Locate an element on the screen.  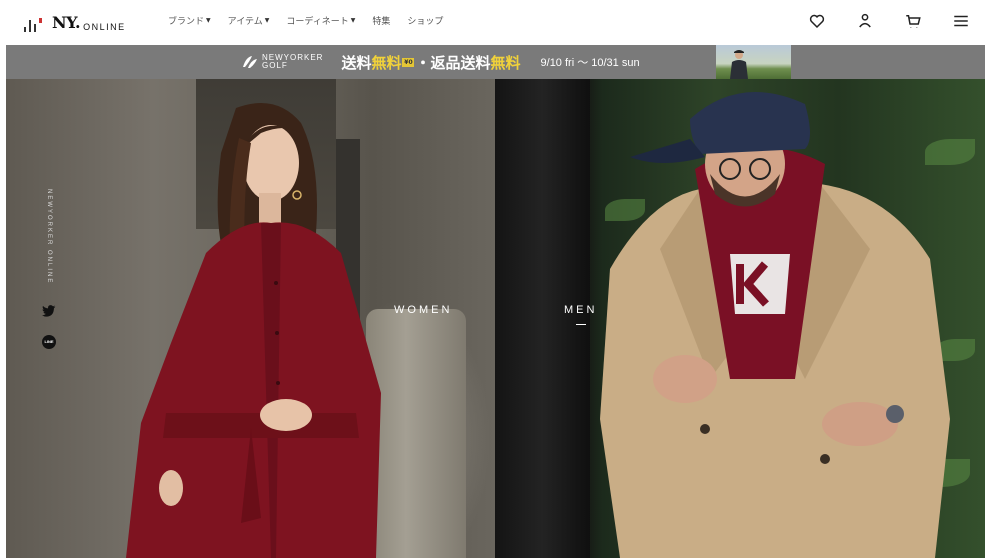
golfer-photo is located at coordinates (753, 62).